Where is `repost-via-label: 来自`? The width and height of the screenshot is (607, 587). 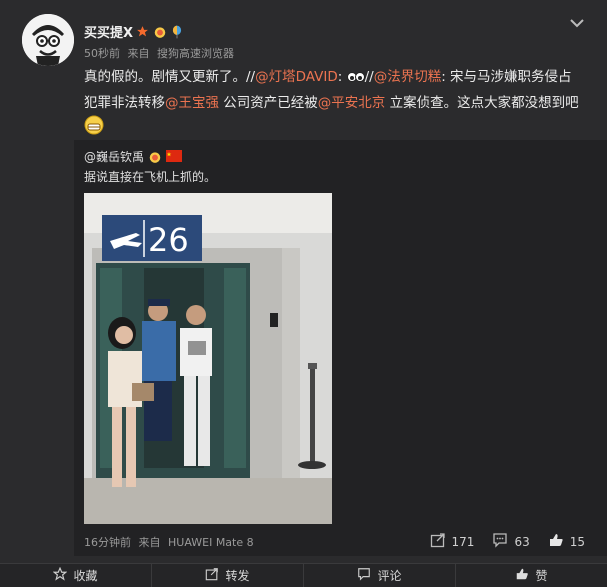 repost-via-label: 来自 is located at coordinates (149, 542).